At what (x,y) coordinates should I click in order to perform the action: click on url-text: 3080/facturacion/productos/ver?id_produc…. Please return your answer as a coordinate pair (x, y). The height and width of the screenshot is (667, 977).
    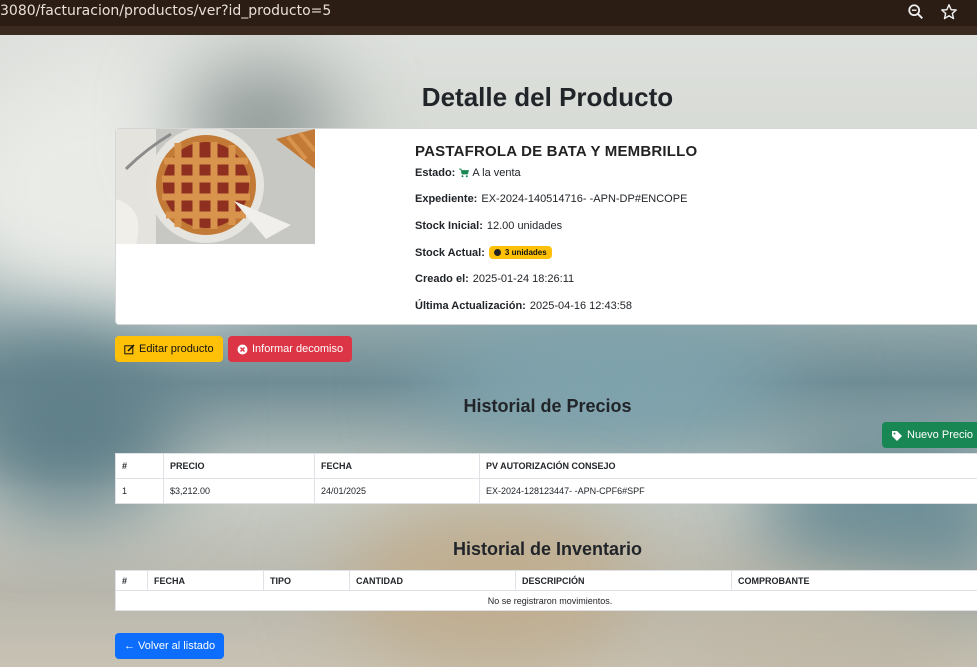
    Looking at the image, I should click on (165, 11).